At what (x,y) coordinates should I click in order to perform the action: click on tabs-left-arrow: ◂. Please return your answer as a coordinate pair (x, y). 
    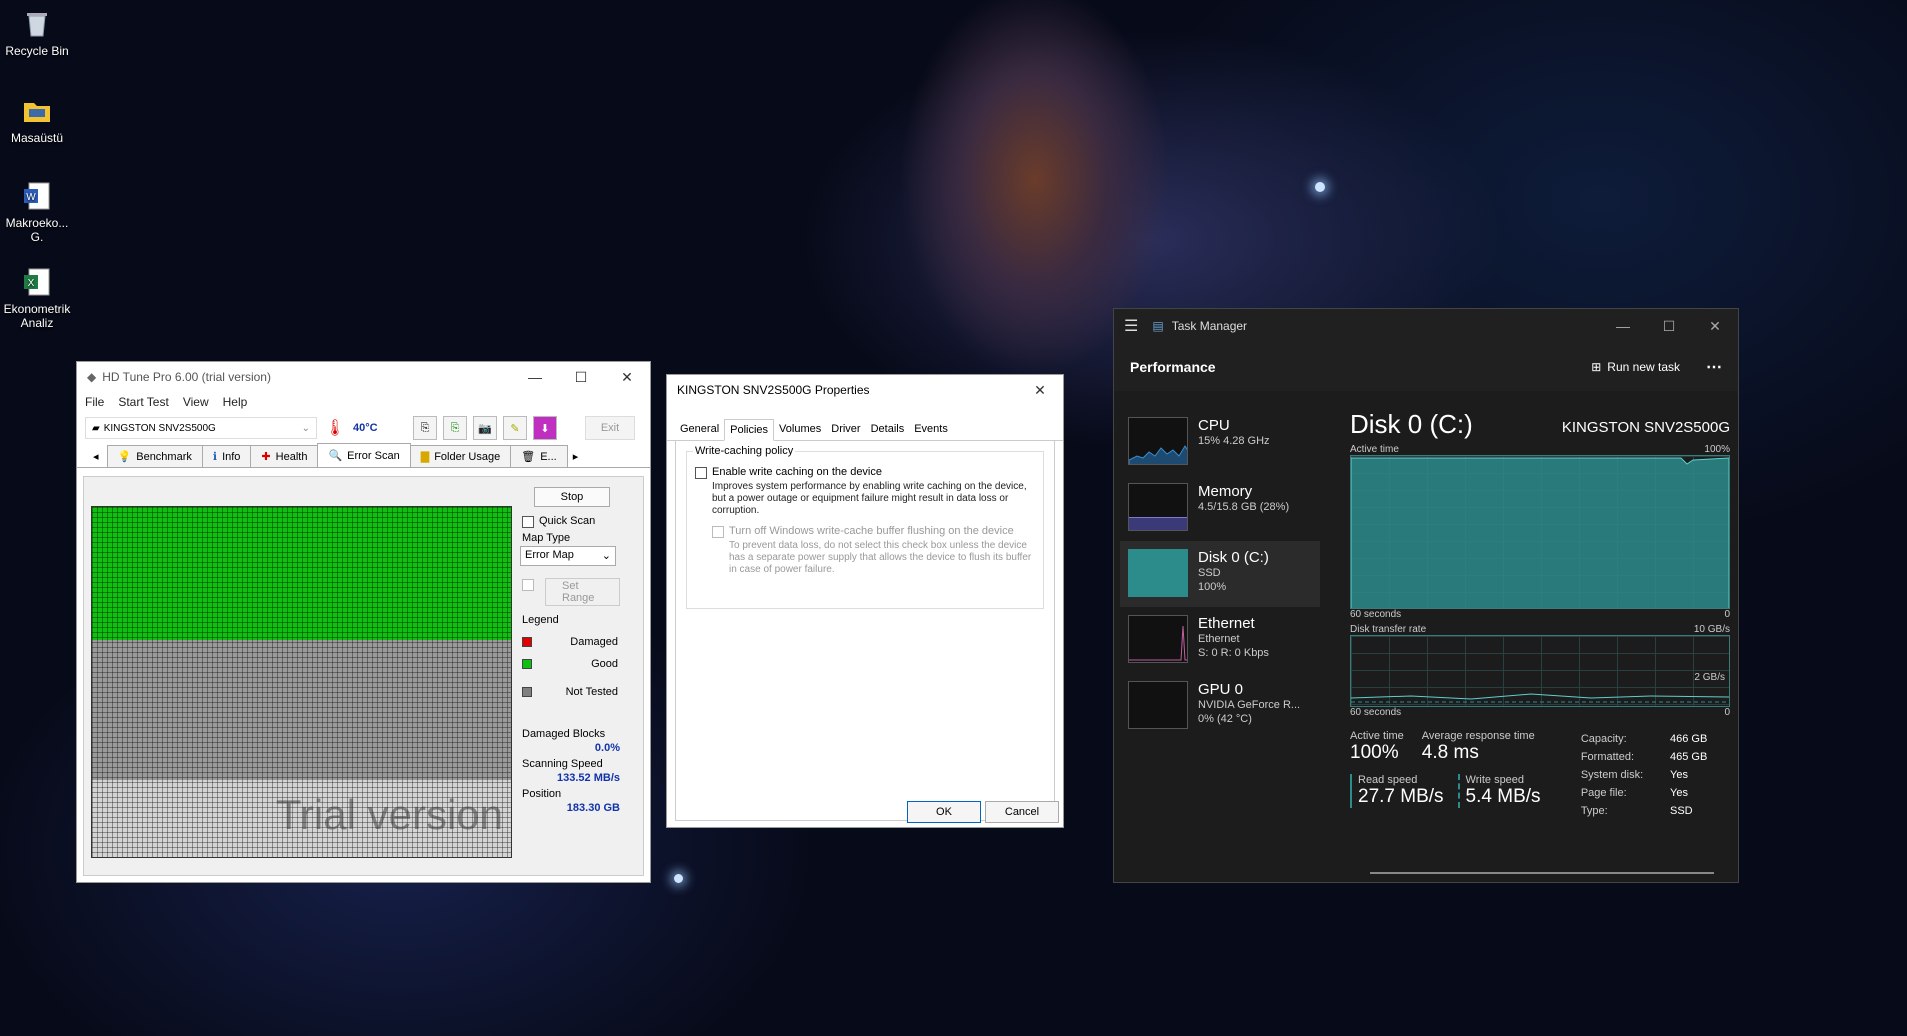
    Looking at the image, I should click on (96, 456).